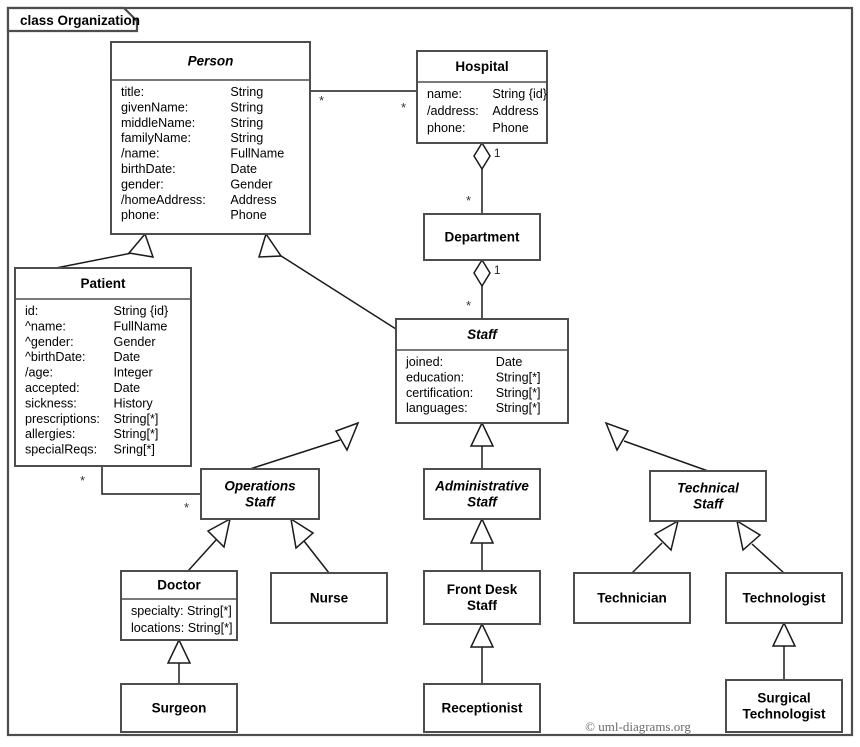 The height and width of the screenshot is (747, 860). I want to click on mult-patient-ops-right: *, so click(186, 507).